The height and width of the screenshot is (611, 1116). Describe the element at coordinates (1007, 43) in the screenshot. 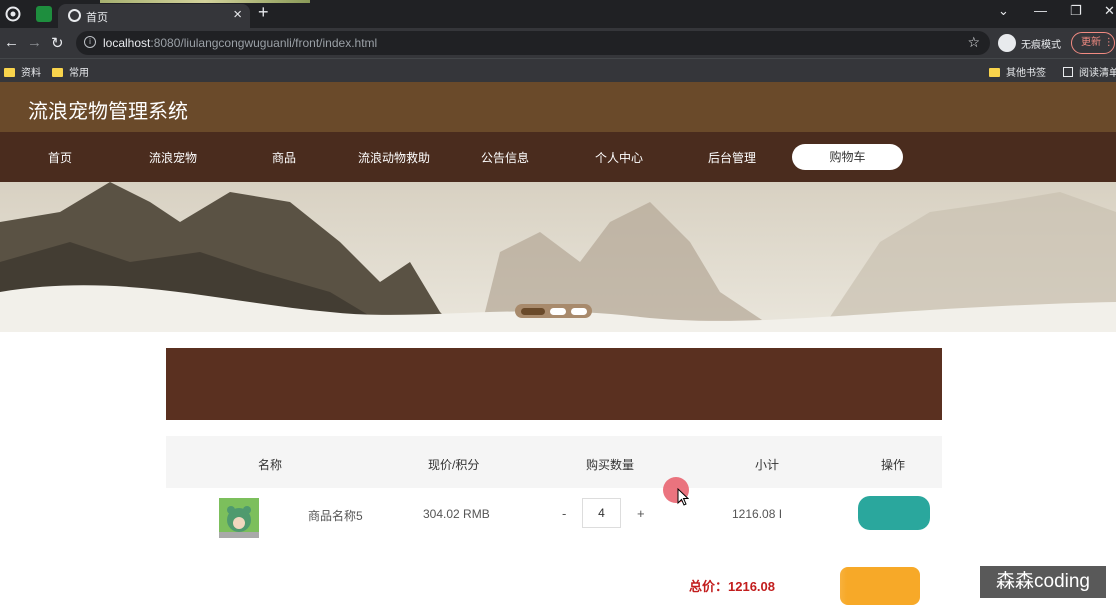

I see `incognito-icon` at that location.